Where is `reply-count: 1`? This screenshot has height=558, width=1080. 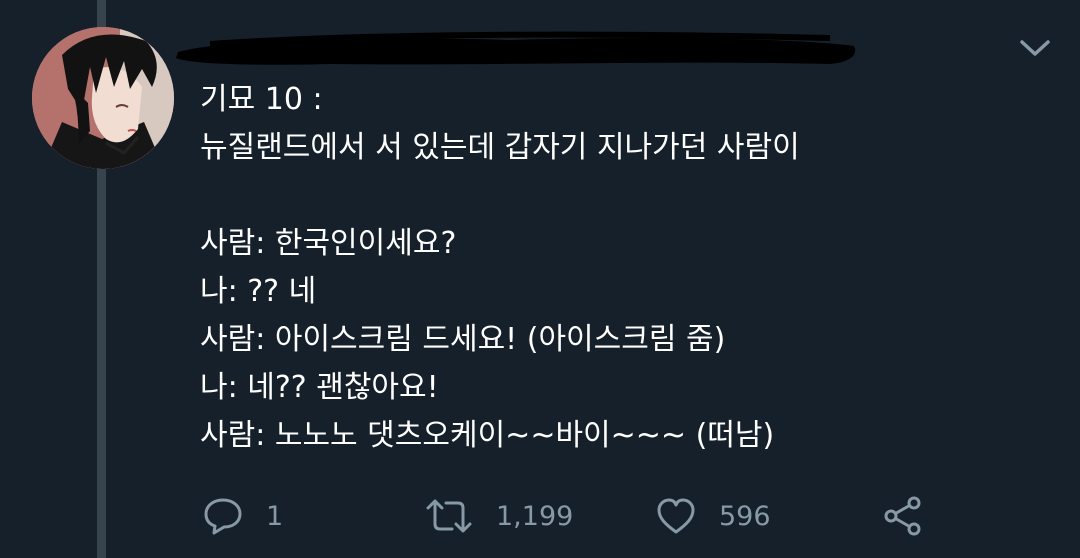
reply-count: 1 is located at coordinates (275, 516).